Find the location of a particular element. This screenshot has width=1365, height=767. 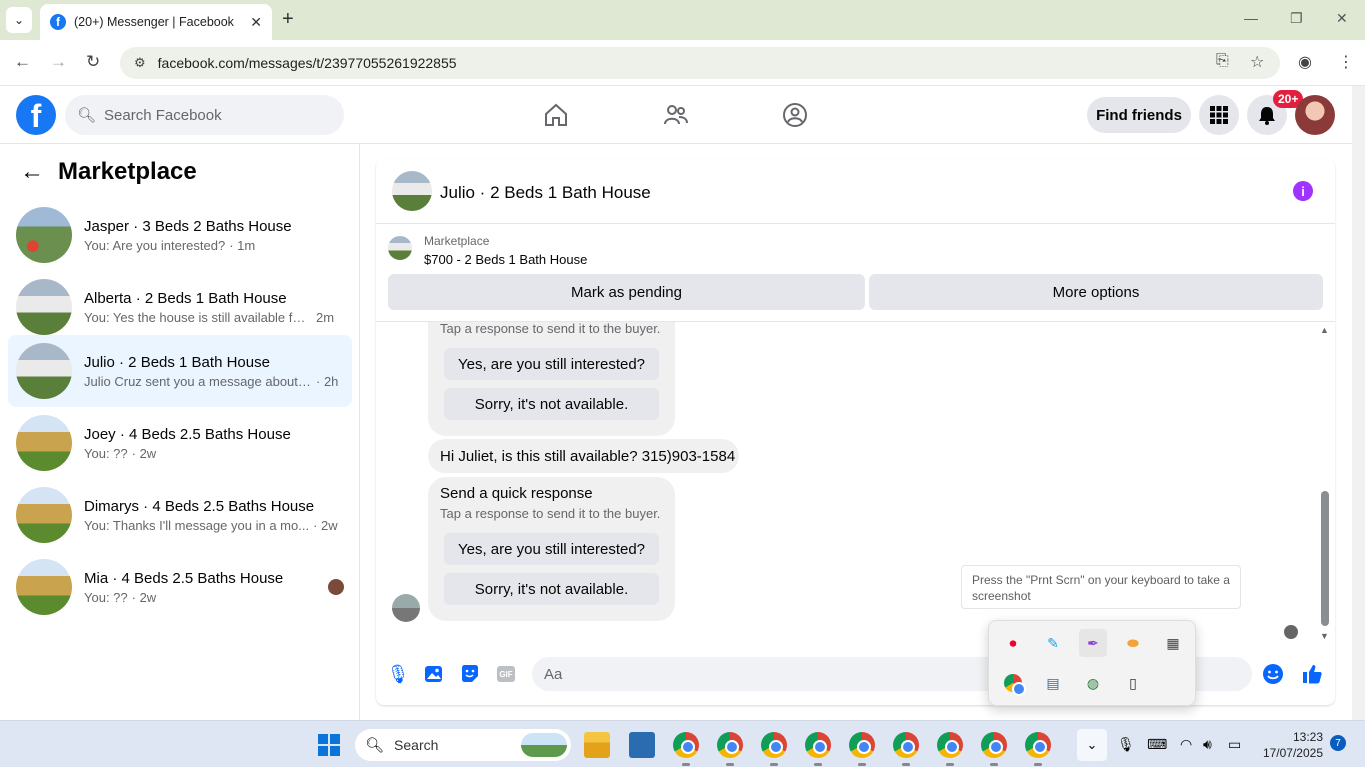

listing-price: $700 - 2 Beds 1 Bath House is located at coordinates (505, 259).